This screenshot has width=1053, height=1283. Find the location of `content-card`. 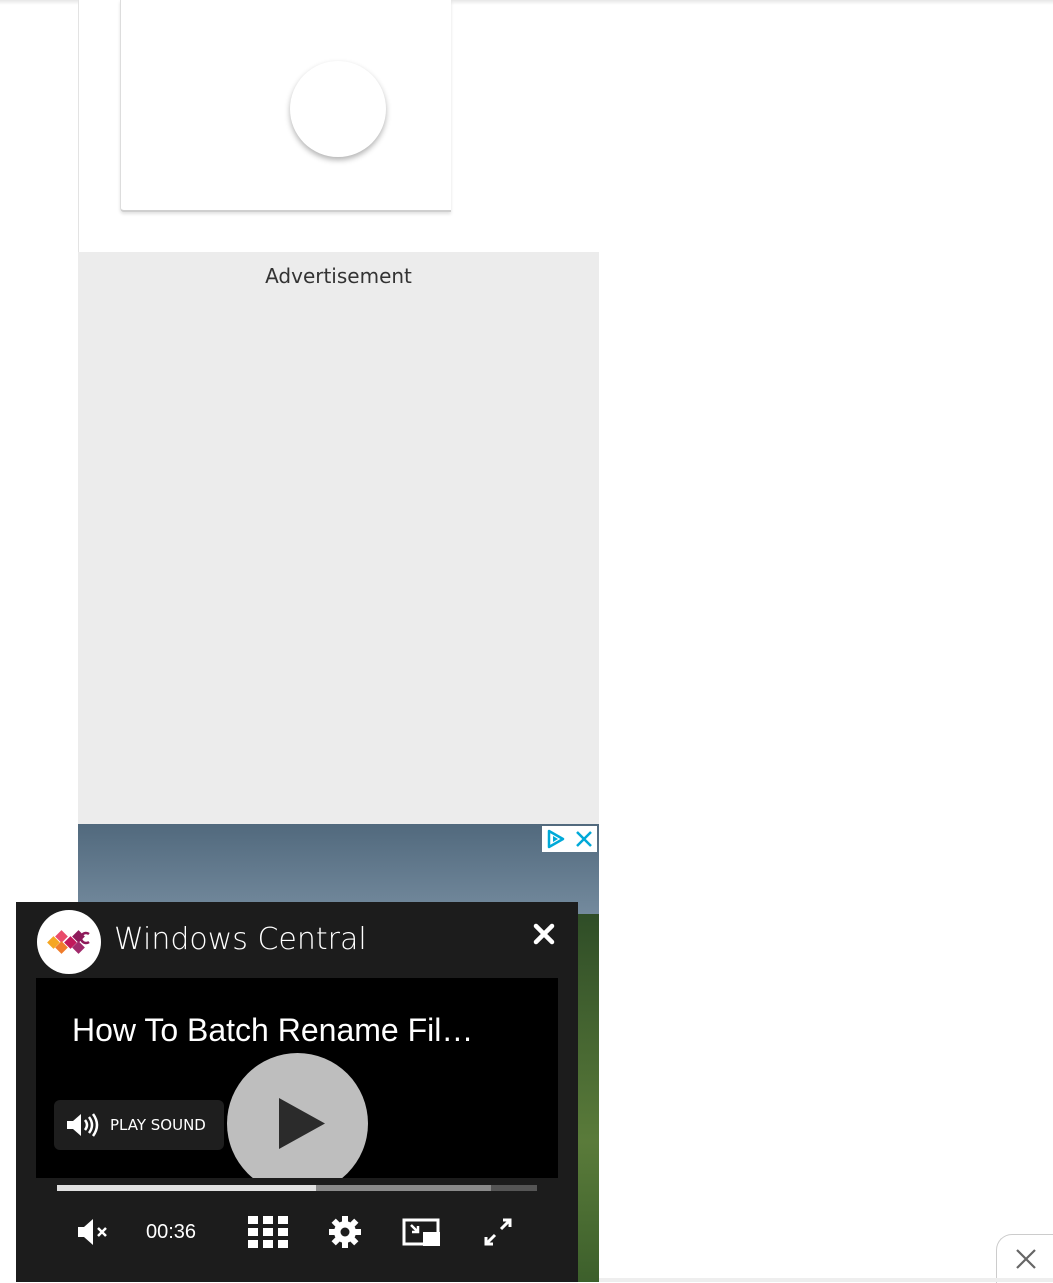

content-card is located at coordinates (285, 106).